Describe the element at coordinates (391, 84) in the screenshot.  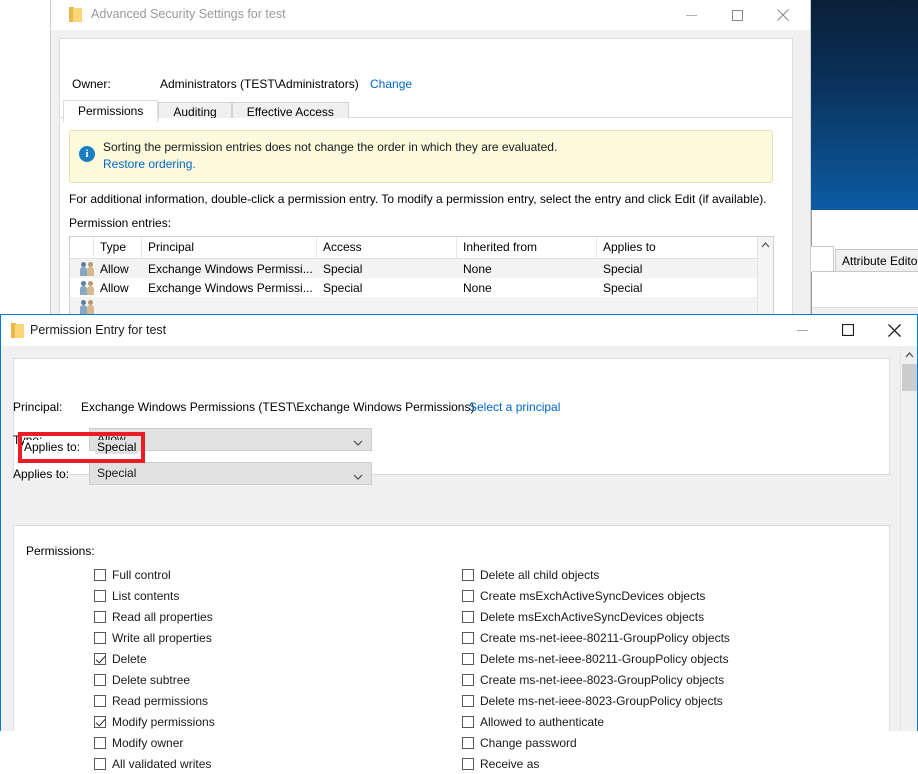
I see `owner-change-link: Change` at that location.